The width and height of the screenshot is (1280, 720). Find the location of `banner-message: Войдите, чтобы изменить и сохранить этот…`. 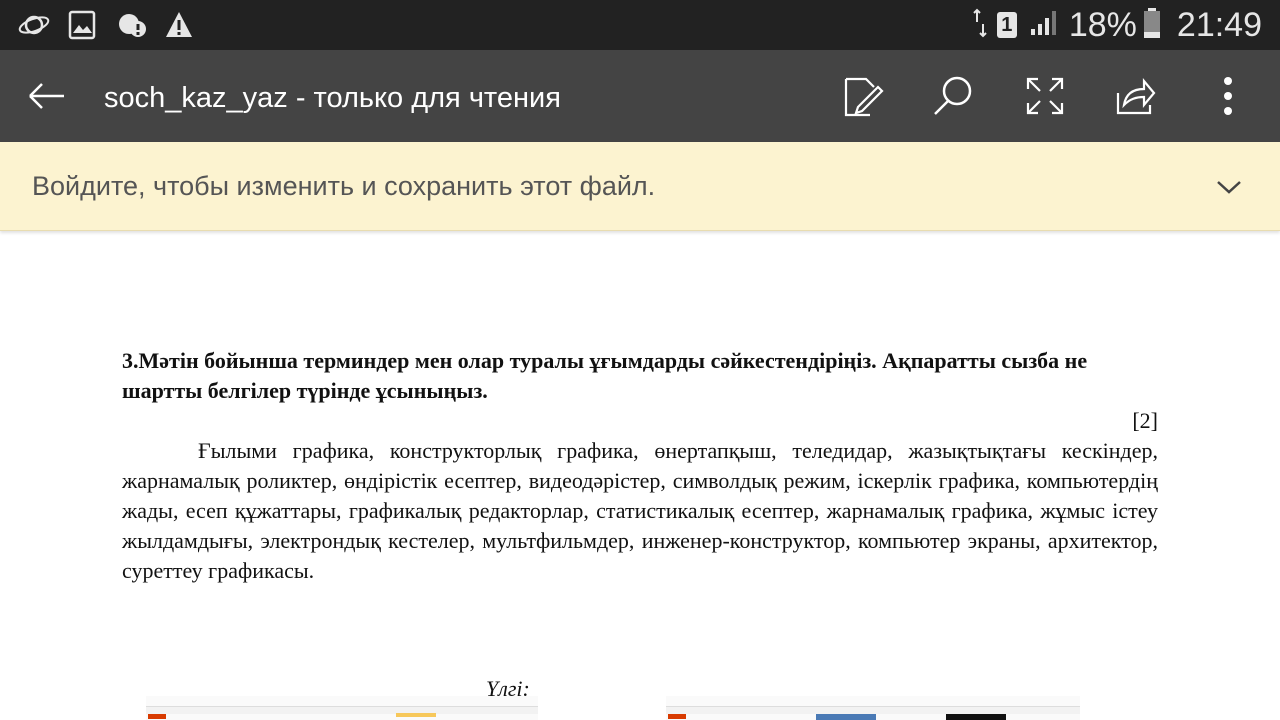

banner-message: Войдите, чтобы изменить и сохранить этот… is located at coordinates (344, 186).